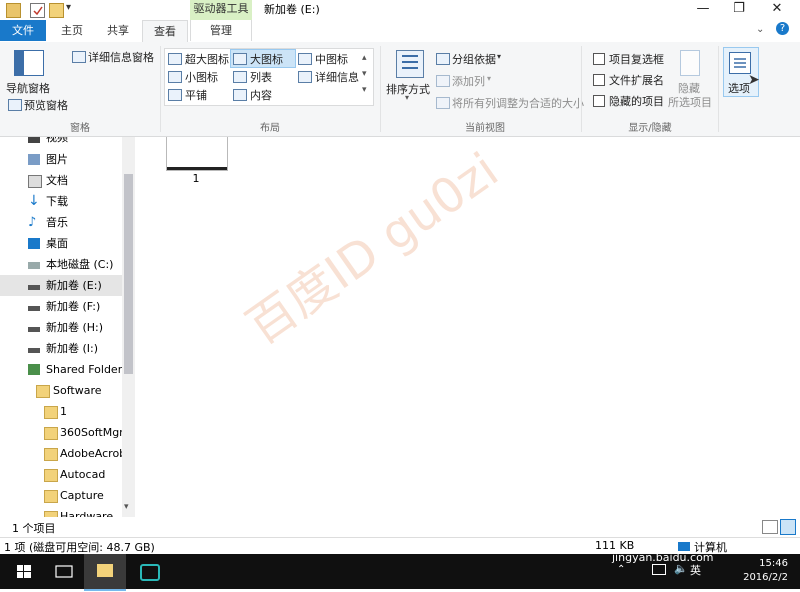 This screenshot has height=592, width=800. I want to click on tab-file: 文件, so click(23, 30).